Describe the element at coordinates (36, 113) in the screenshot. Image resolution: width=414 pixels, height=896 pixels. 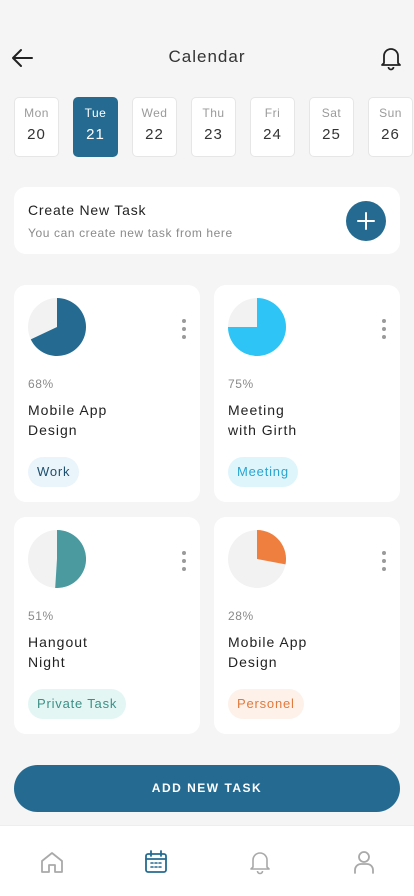
I see `day-name: Mon` at that location.